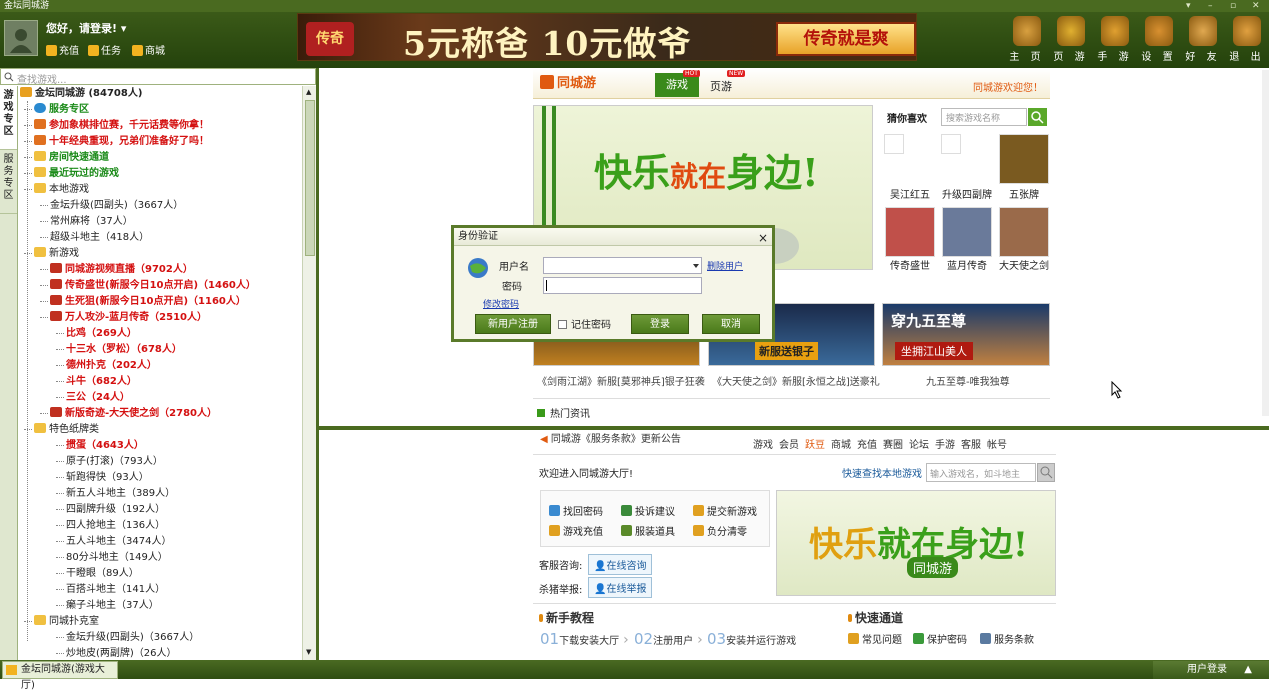  What do you see at coordinates (513, 324) in the screenshot?
I see `register-button: 新用户注册` at bounding box center [513, 324].